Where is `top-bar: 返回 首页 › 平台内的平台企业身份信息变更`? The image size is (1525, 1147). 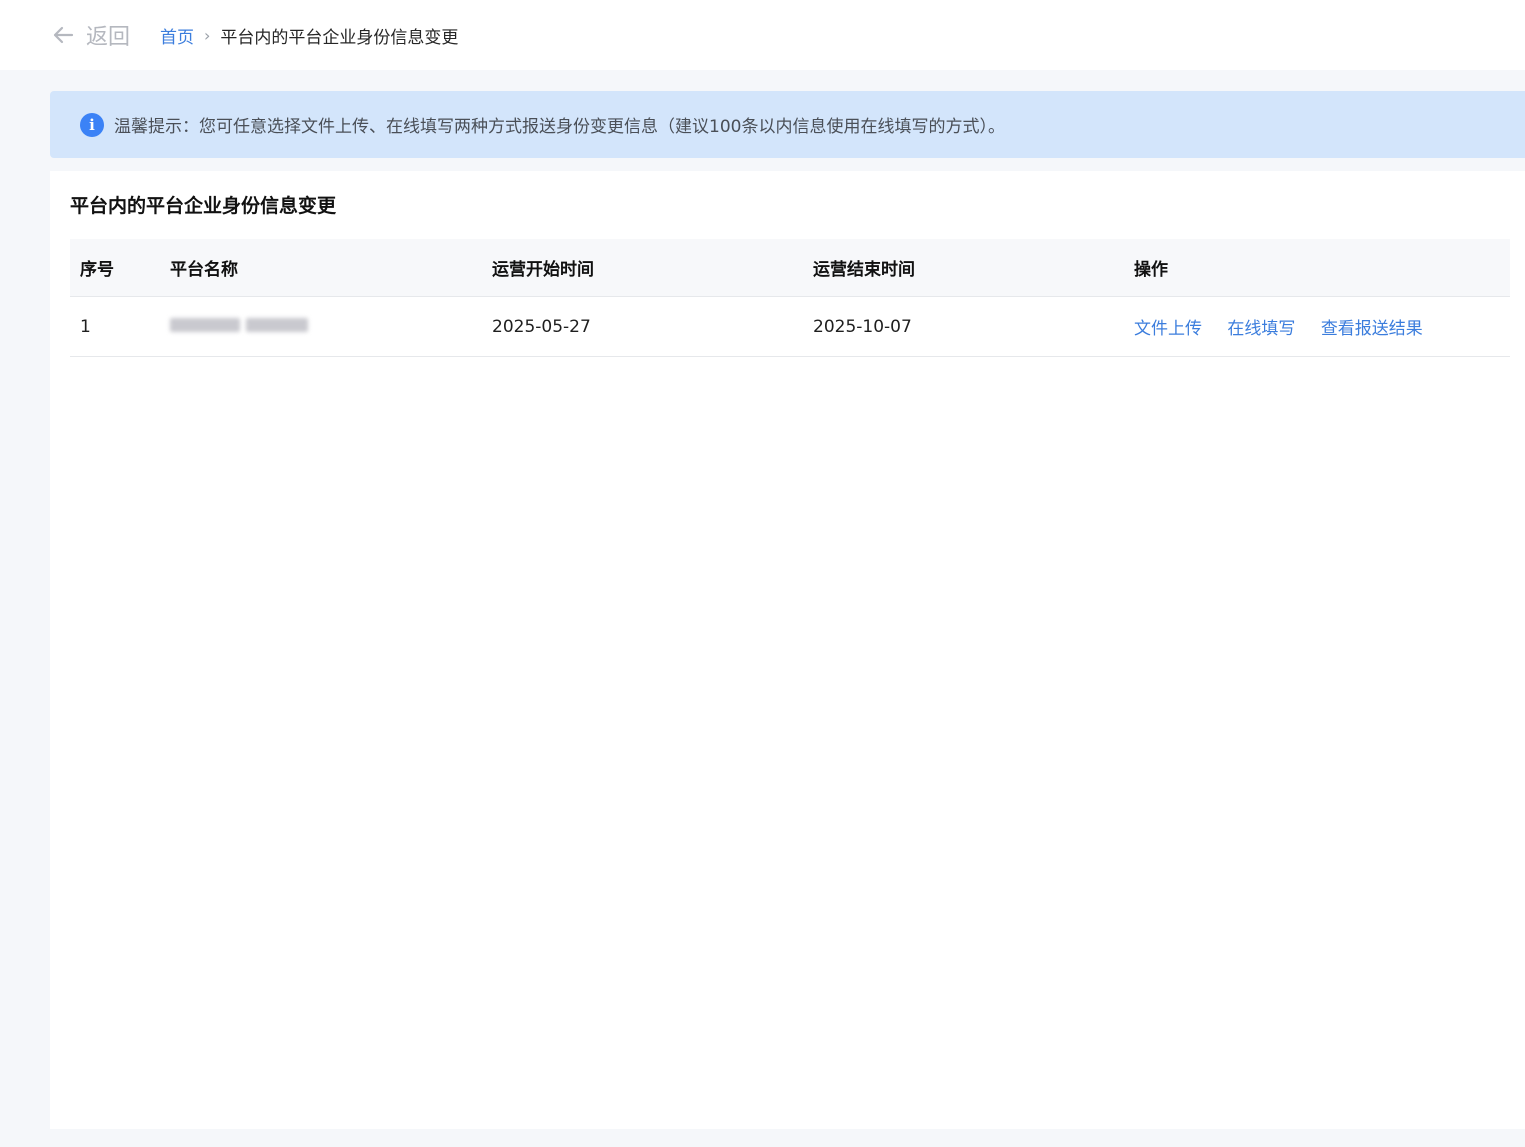 top-bar: 返回 首页 › 平台内的平台企业身份信息变更 is located at coordinates (762, 35).